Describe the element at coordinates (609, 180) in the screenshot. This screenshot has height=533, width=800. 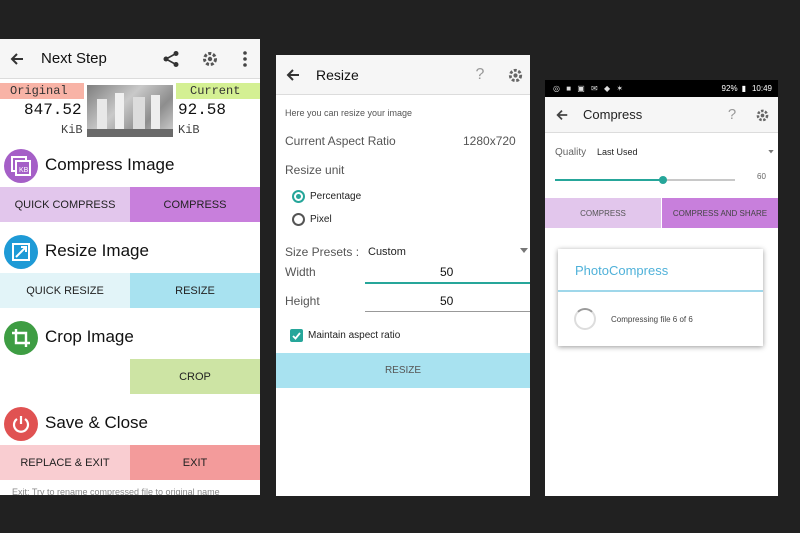
I see `quality-slider-fill` at that location.